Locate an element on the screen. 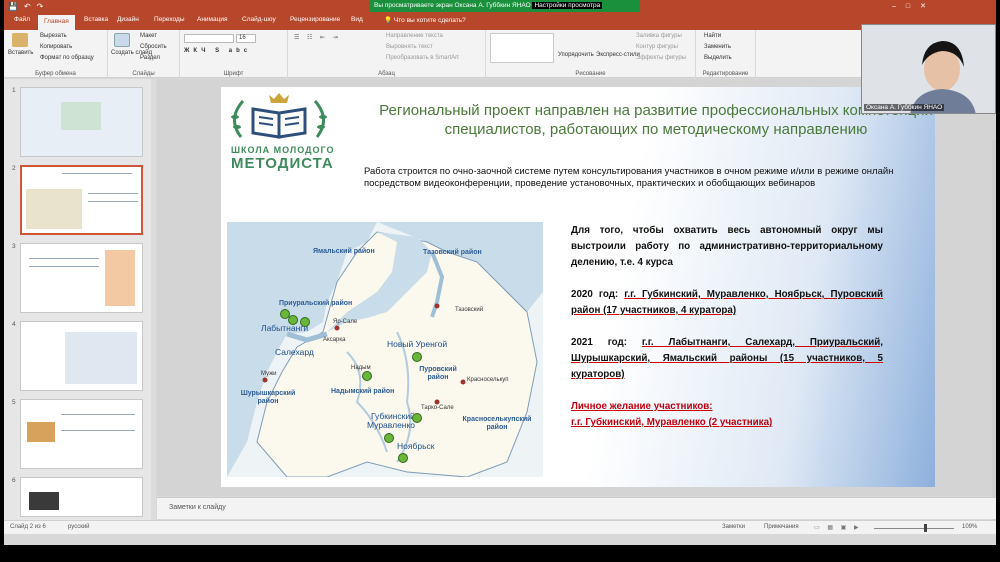 Image resolution: width=1000 pixels, height=562 pixels. webcam-video: Оксана А. Губбкин ЯНАО is located at coordinates (928, 69).